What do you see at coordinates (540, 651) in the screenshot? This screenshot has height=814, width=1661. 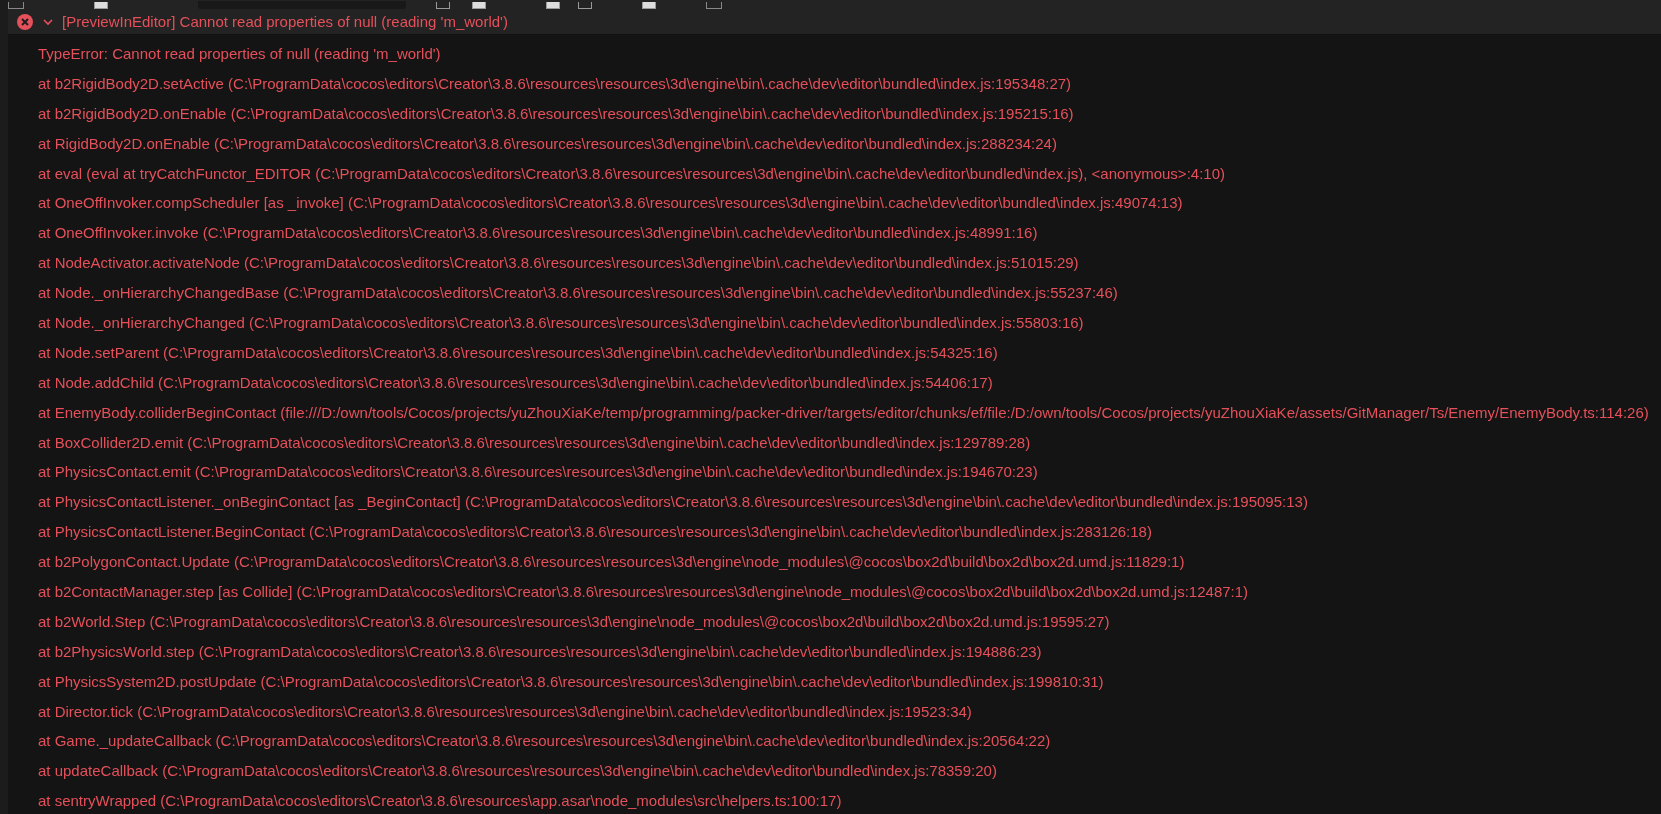 I see `stack-trace-line: at b2PhysicsWorld.step (C:\ProgramData\cocos\editors\Creator\3.8.6\resources\resources\3d\engine\bin\.cache\dev\editor\bundled\index.js:194886:23)` at bounding box center [540, 651].